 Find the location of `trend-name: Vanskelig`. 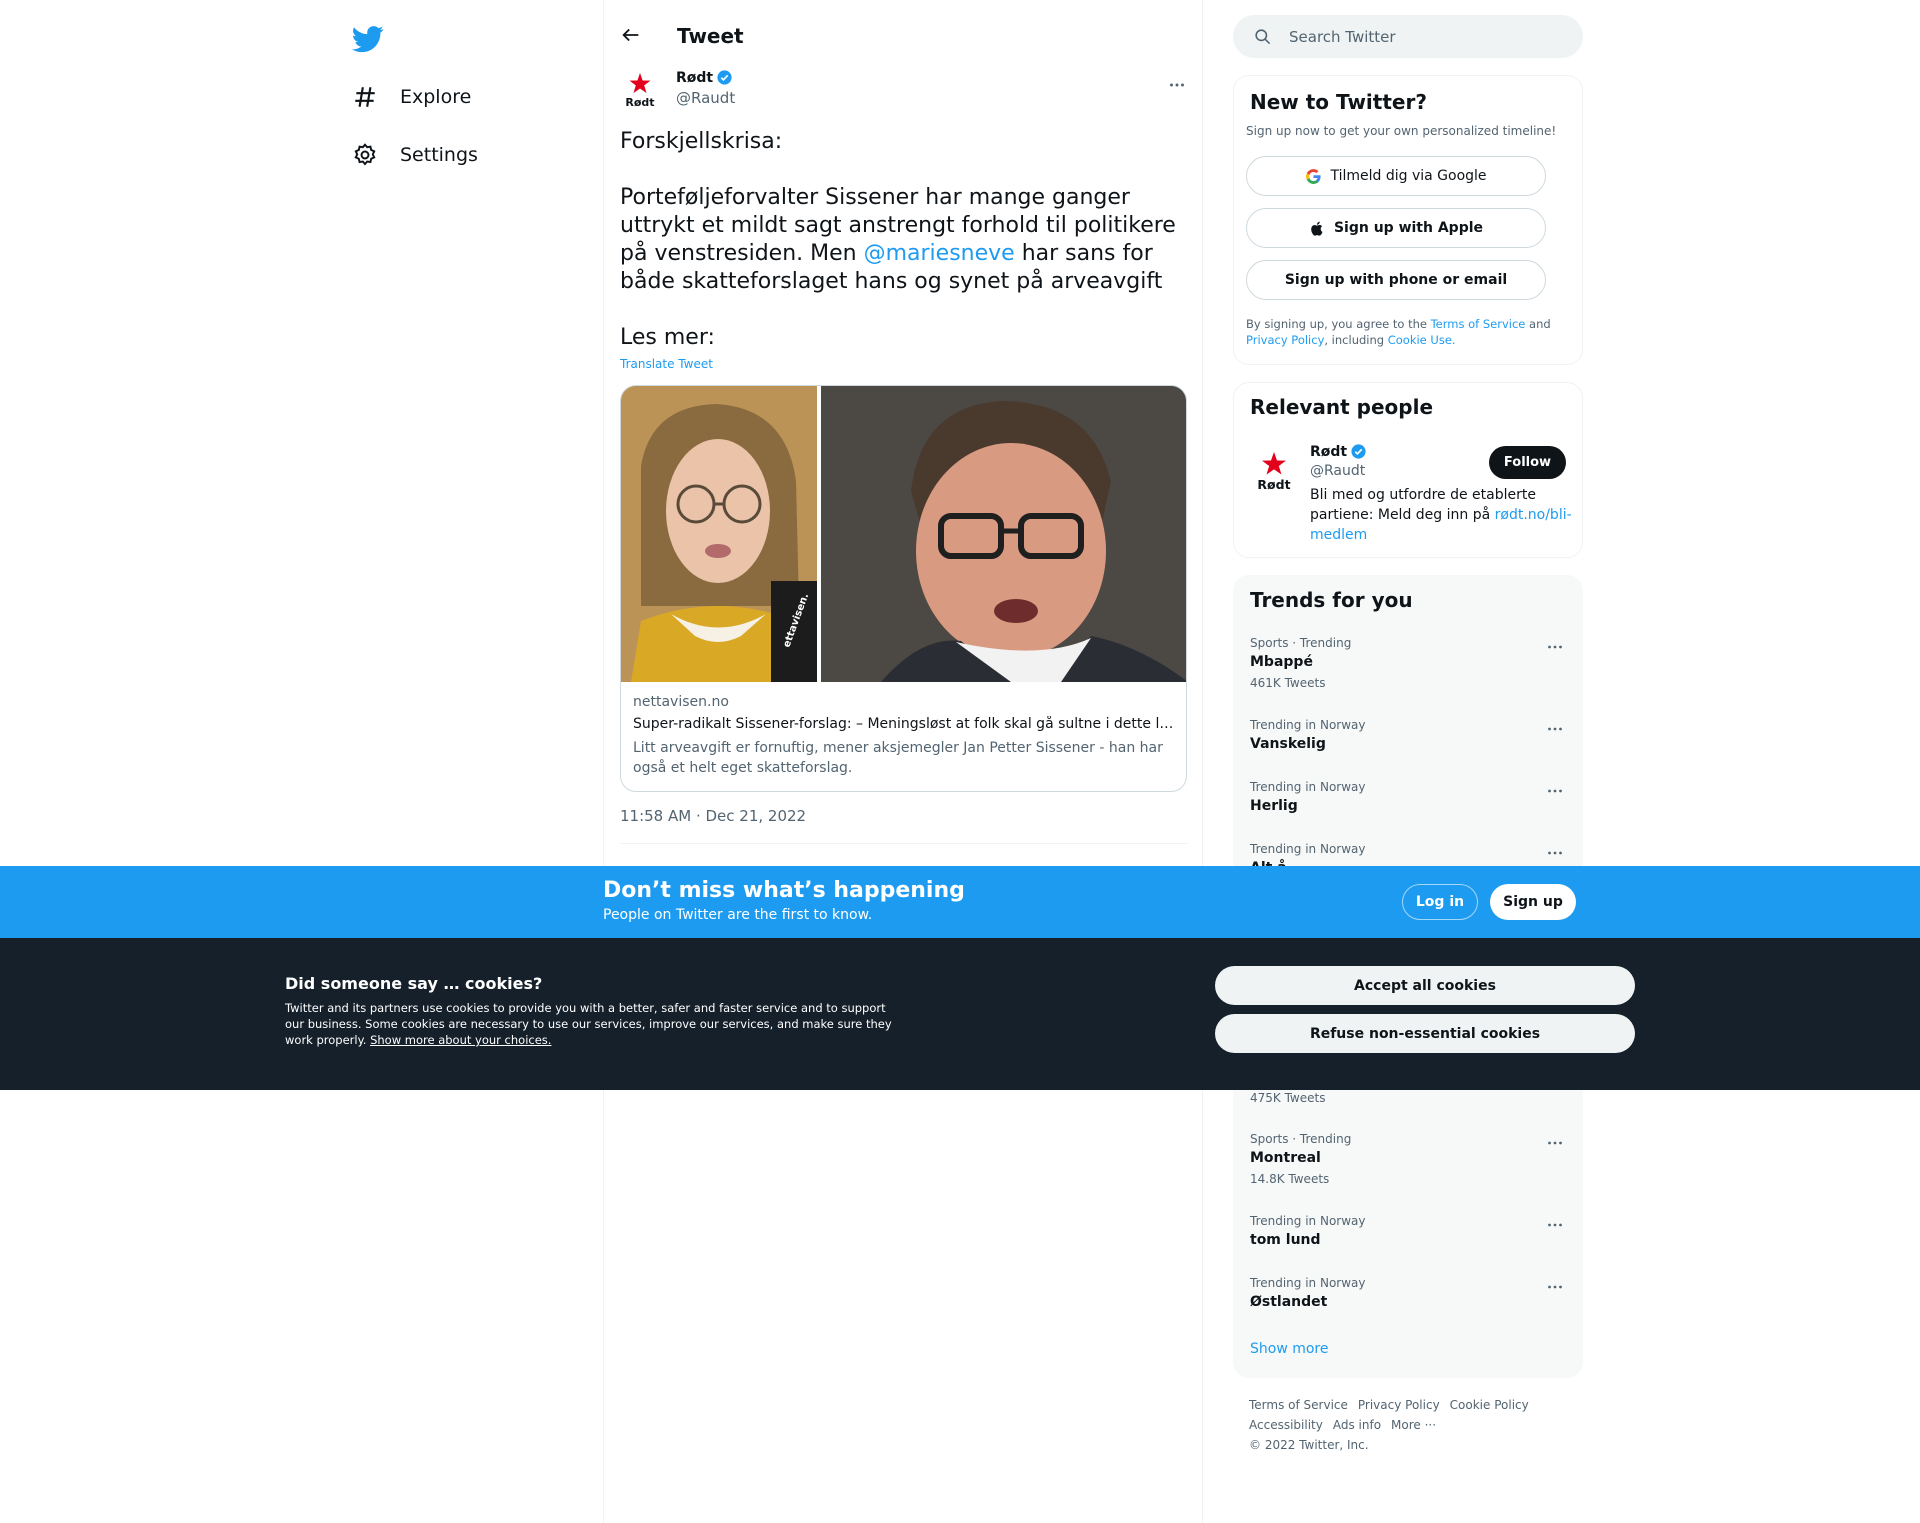

trend-name: Vanskelig is located at coordinates (1288, 744).